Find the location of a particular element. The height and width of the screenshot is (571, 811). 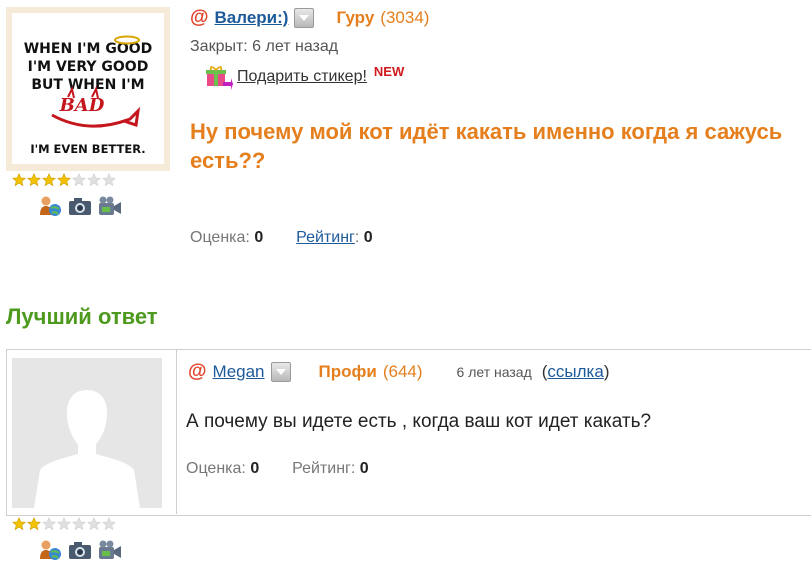

answer-time: 6 лет назад is located at coordinates (494, 372).